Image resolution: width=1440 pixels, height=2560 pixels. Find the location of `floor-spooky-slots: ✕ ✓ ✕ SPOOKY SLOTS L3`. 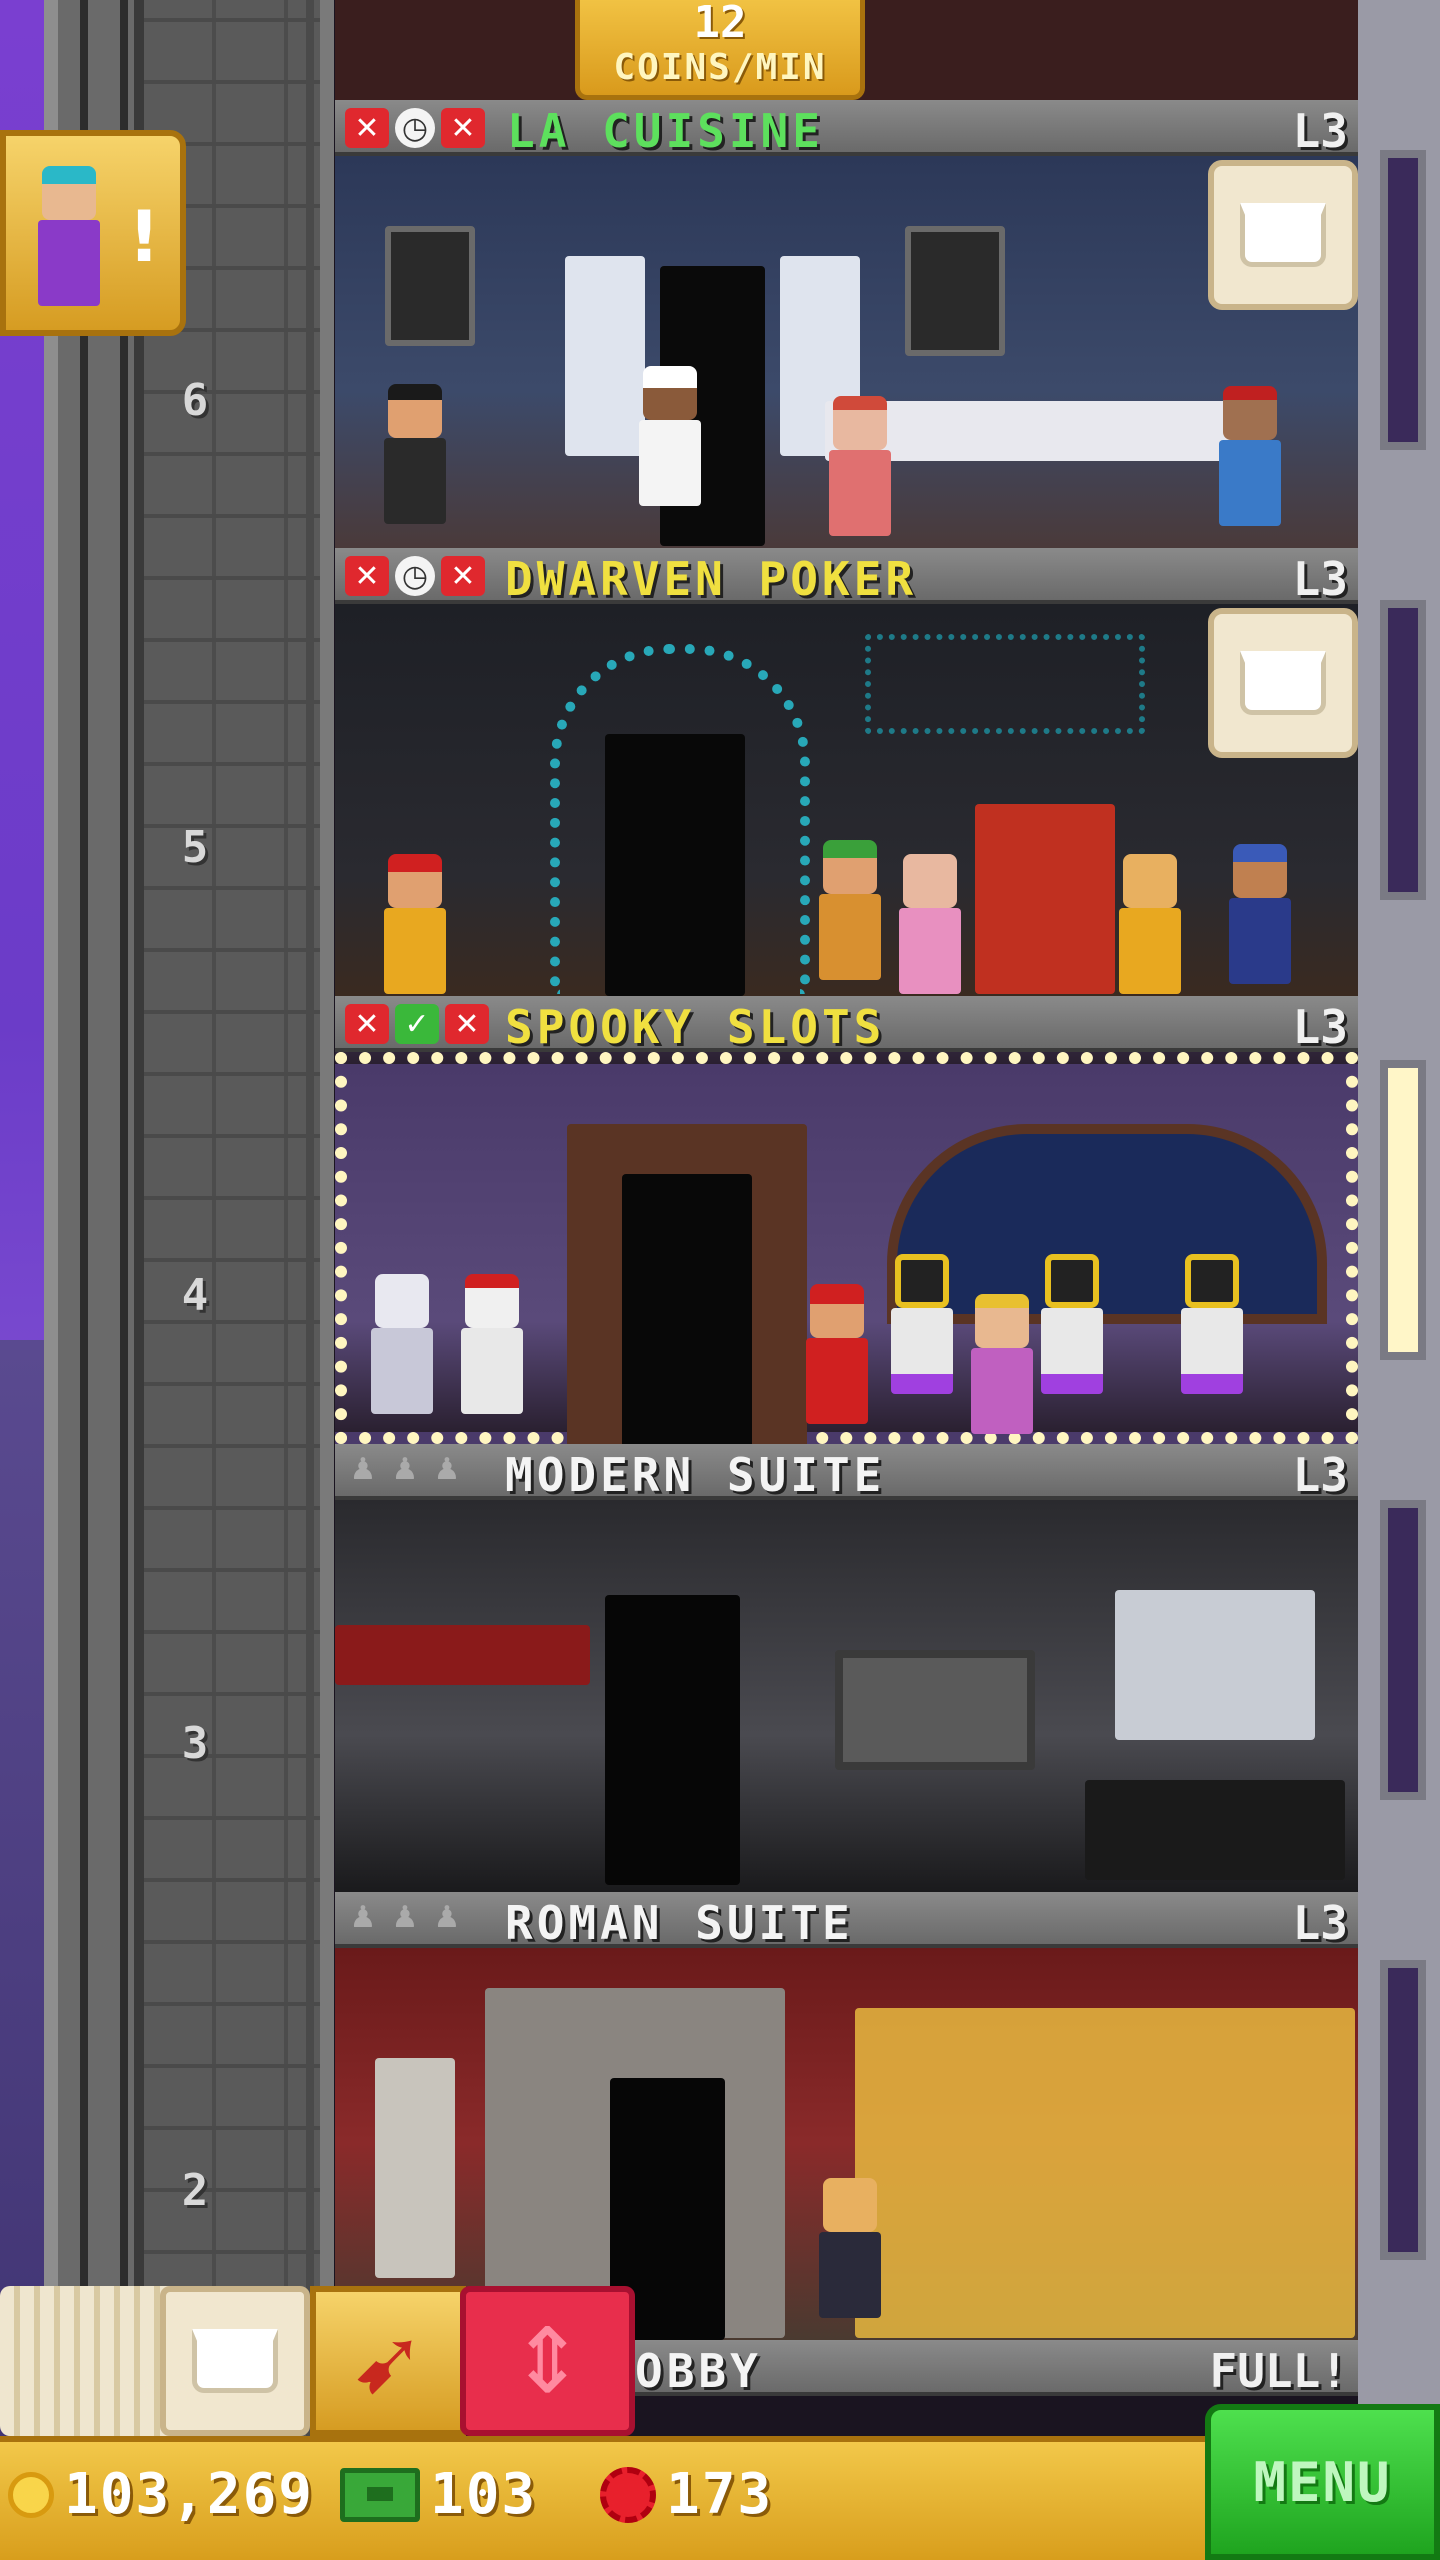

floor-spooky-slots: ✕ ✓ ✕ SPOOKY SLOTS L3 is located at coordinates (846, 1225).